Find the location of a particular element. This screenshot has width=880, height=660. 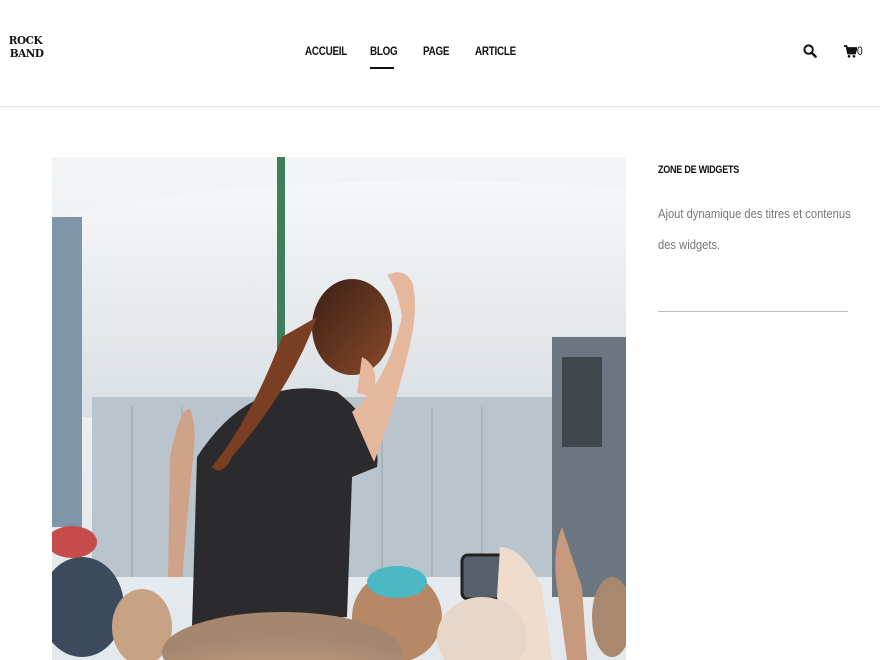

cart-count: 0 is located at coordinates (860, 51).